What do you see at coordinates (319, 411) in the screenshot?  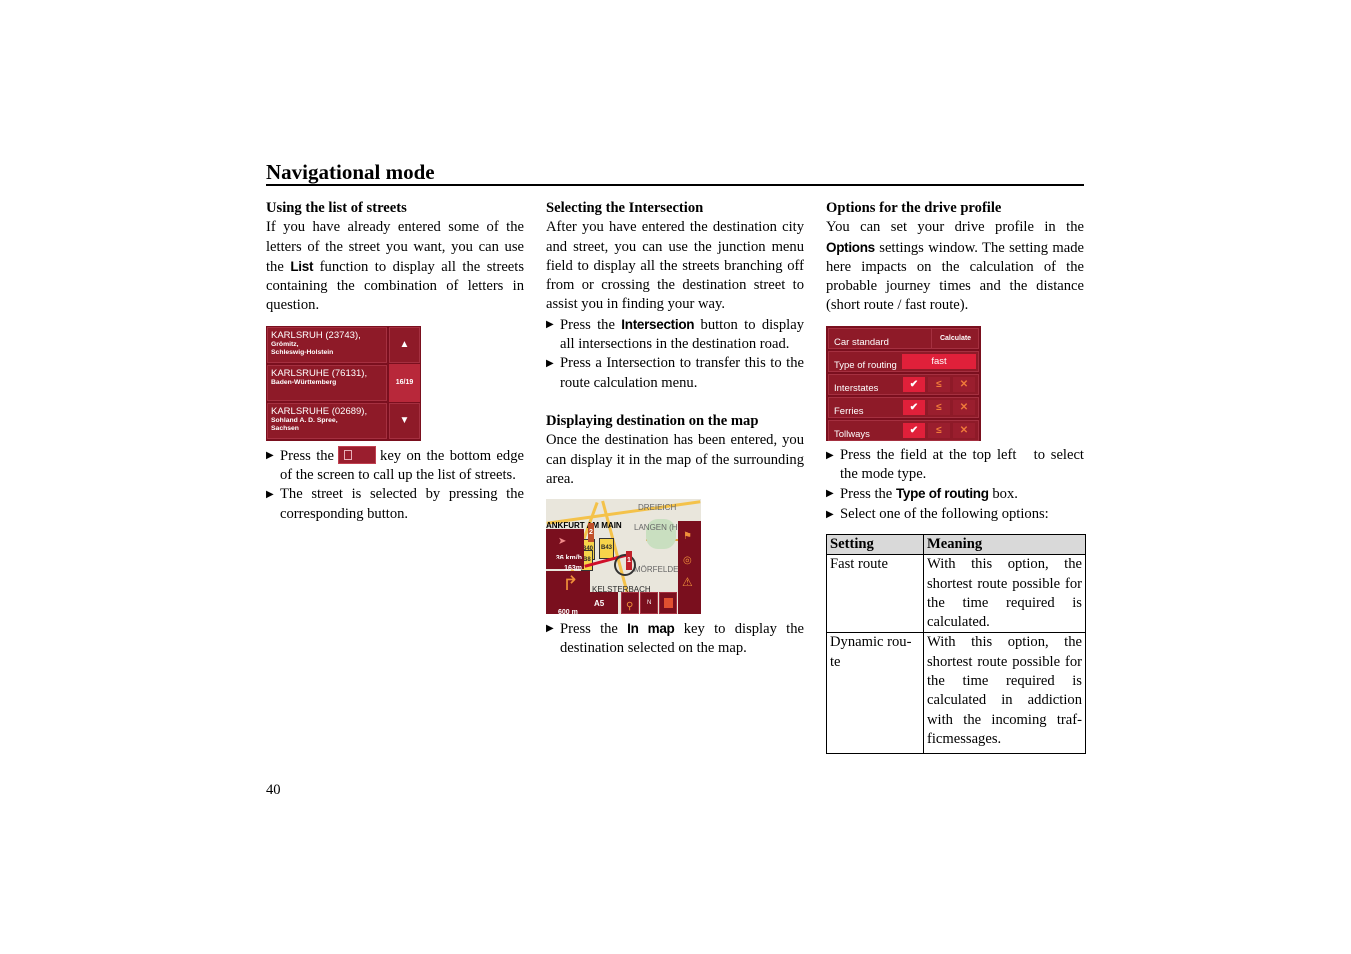 I see `street-name: KARLSRUHE (02689),` at bounding box center [319, 411].